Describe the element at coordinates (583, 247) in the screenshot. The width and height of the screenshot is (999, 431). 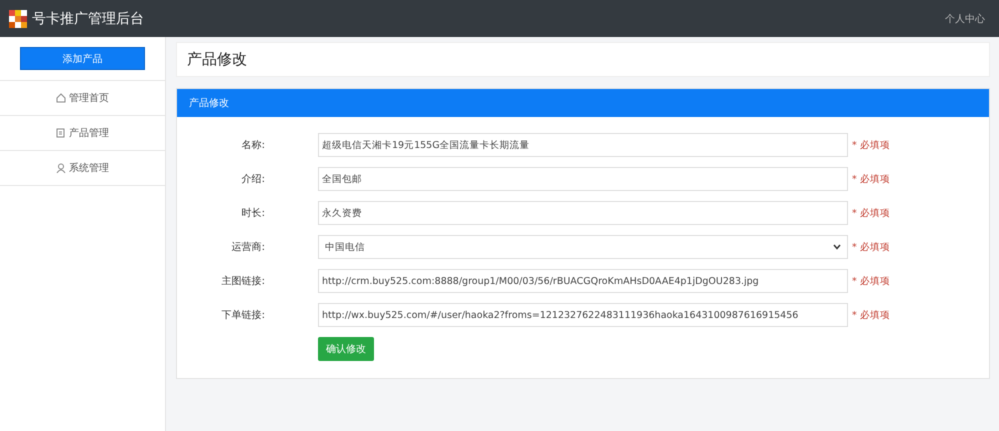
I see `select-field: 中国电信` at that location.